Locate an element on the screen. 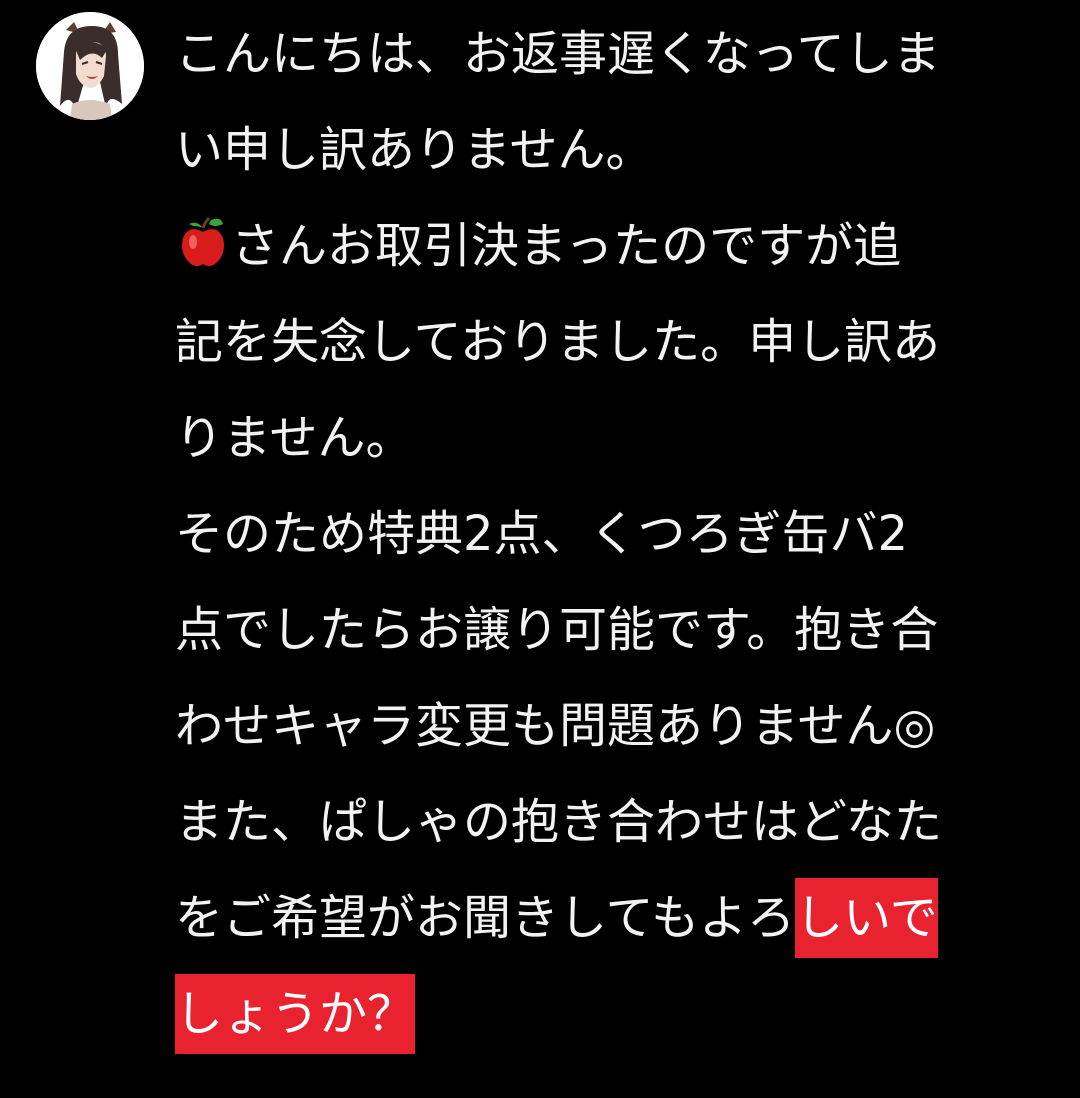  message-line: そのため特典2点、くつろぎ缶バ2 is located at coordinates (542, 534).